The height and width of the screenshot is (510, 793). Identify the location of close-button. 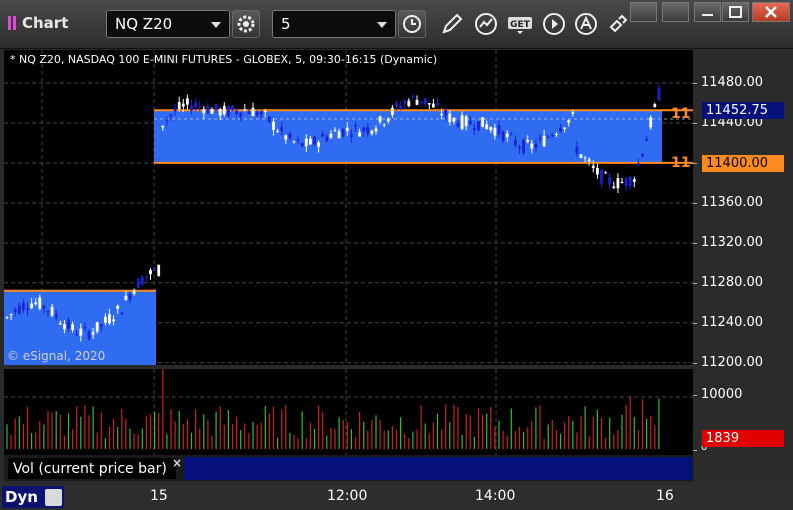
(771, 12).